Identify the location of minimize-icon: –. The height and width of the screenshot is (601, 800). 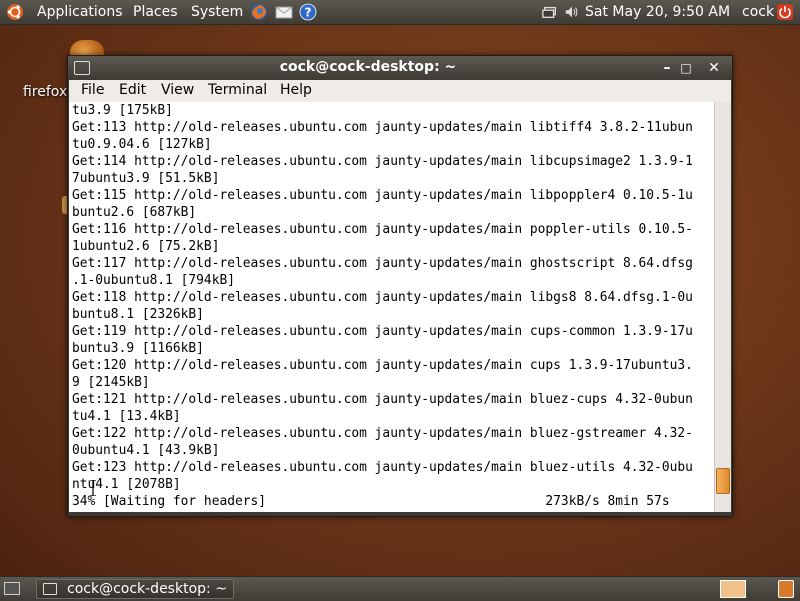
(667, 68).